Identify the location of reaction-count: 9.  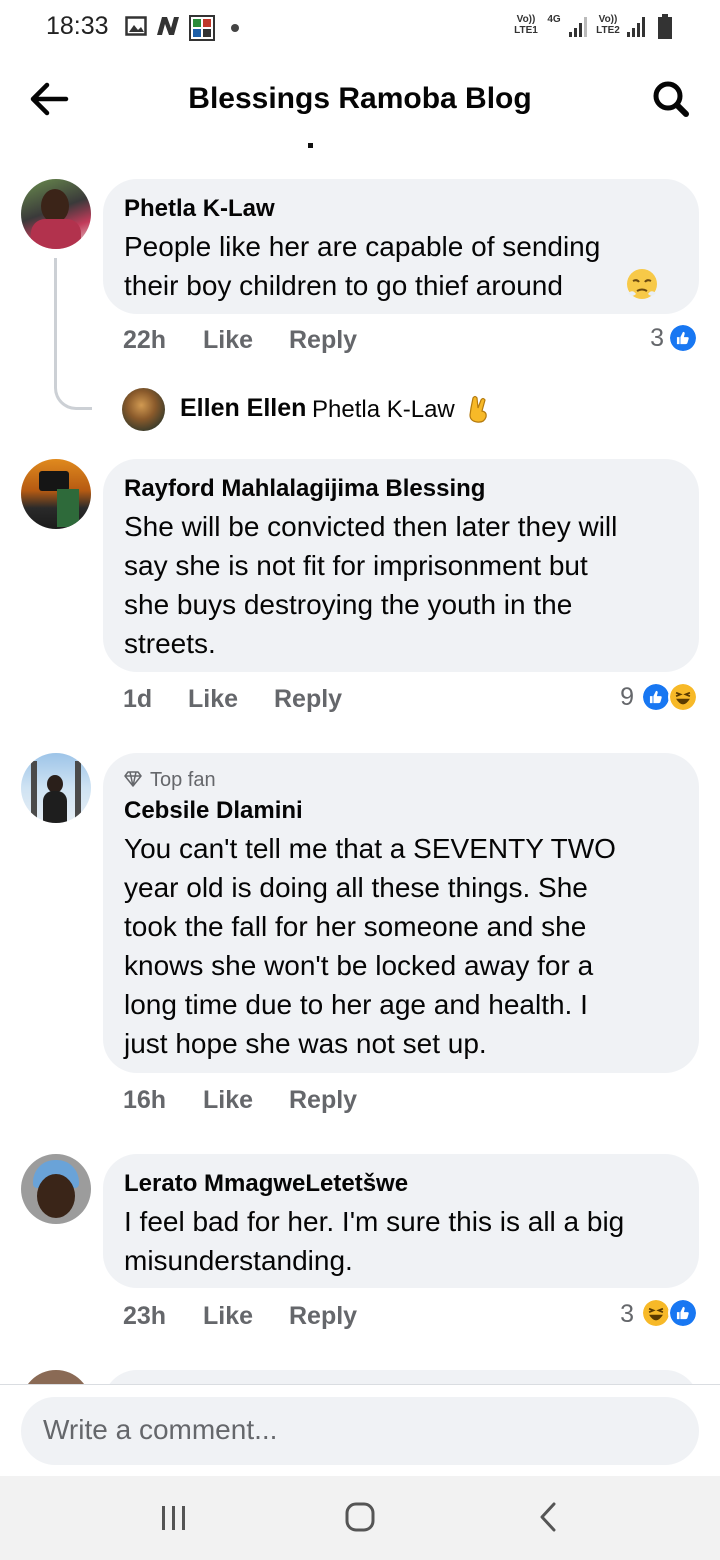
(616, 697).